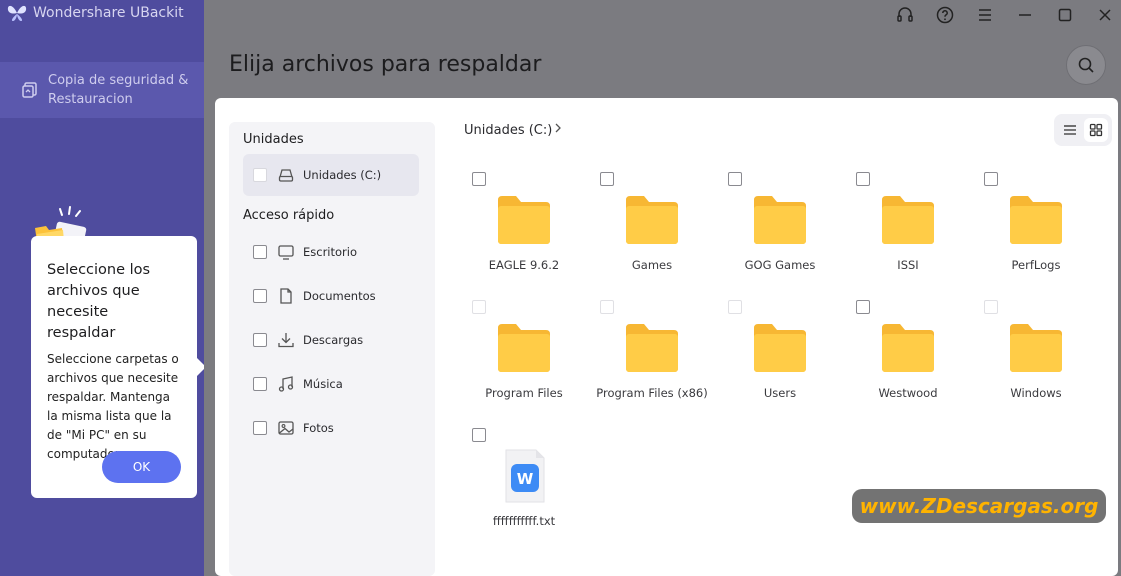 This screenshot has width=1121, height=576. I want to click on close-icon, so click(1105, 15).